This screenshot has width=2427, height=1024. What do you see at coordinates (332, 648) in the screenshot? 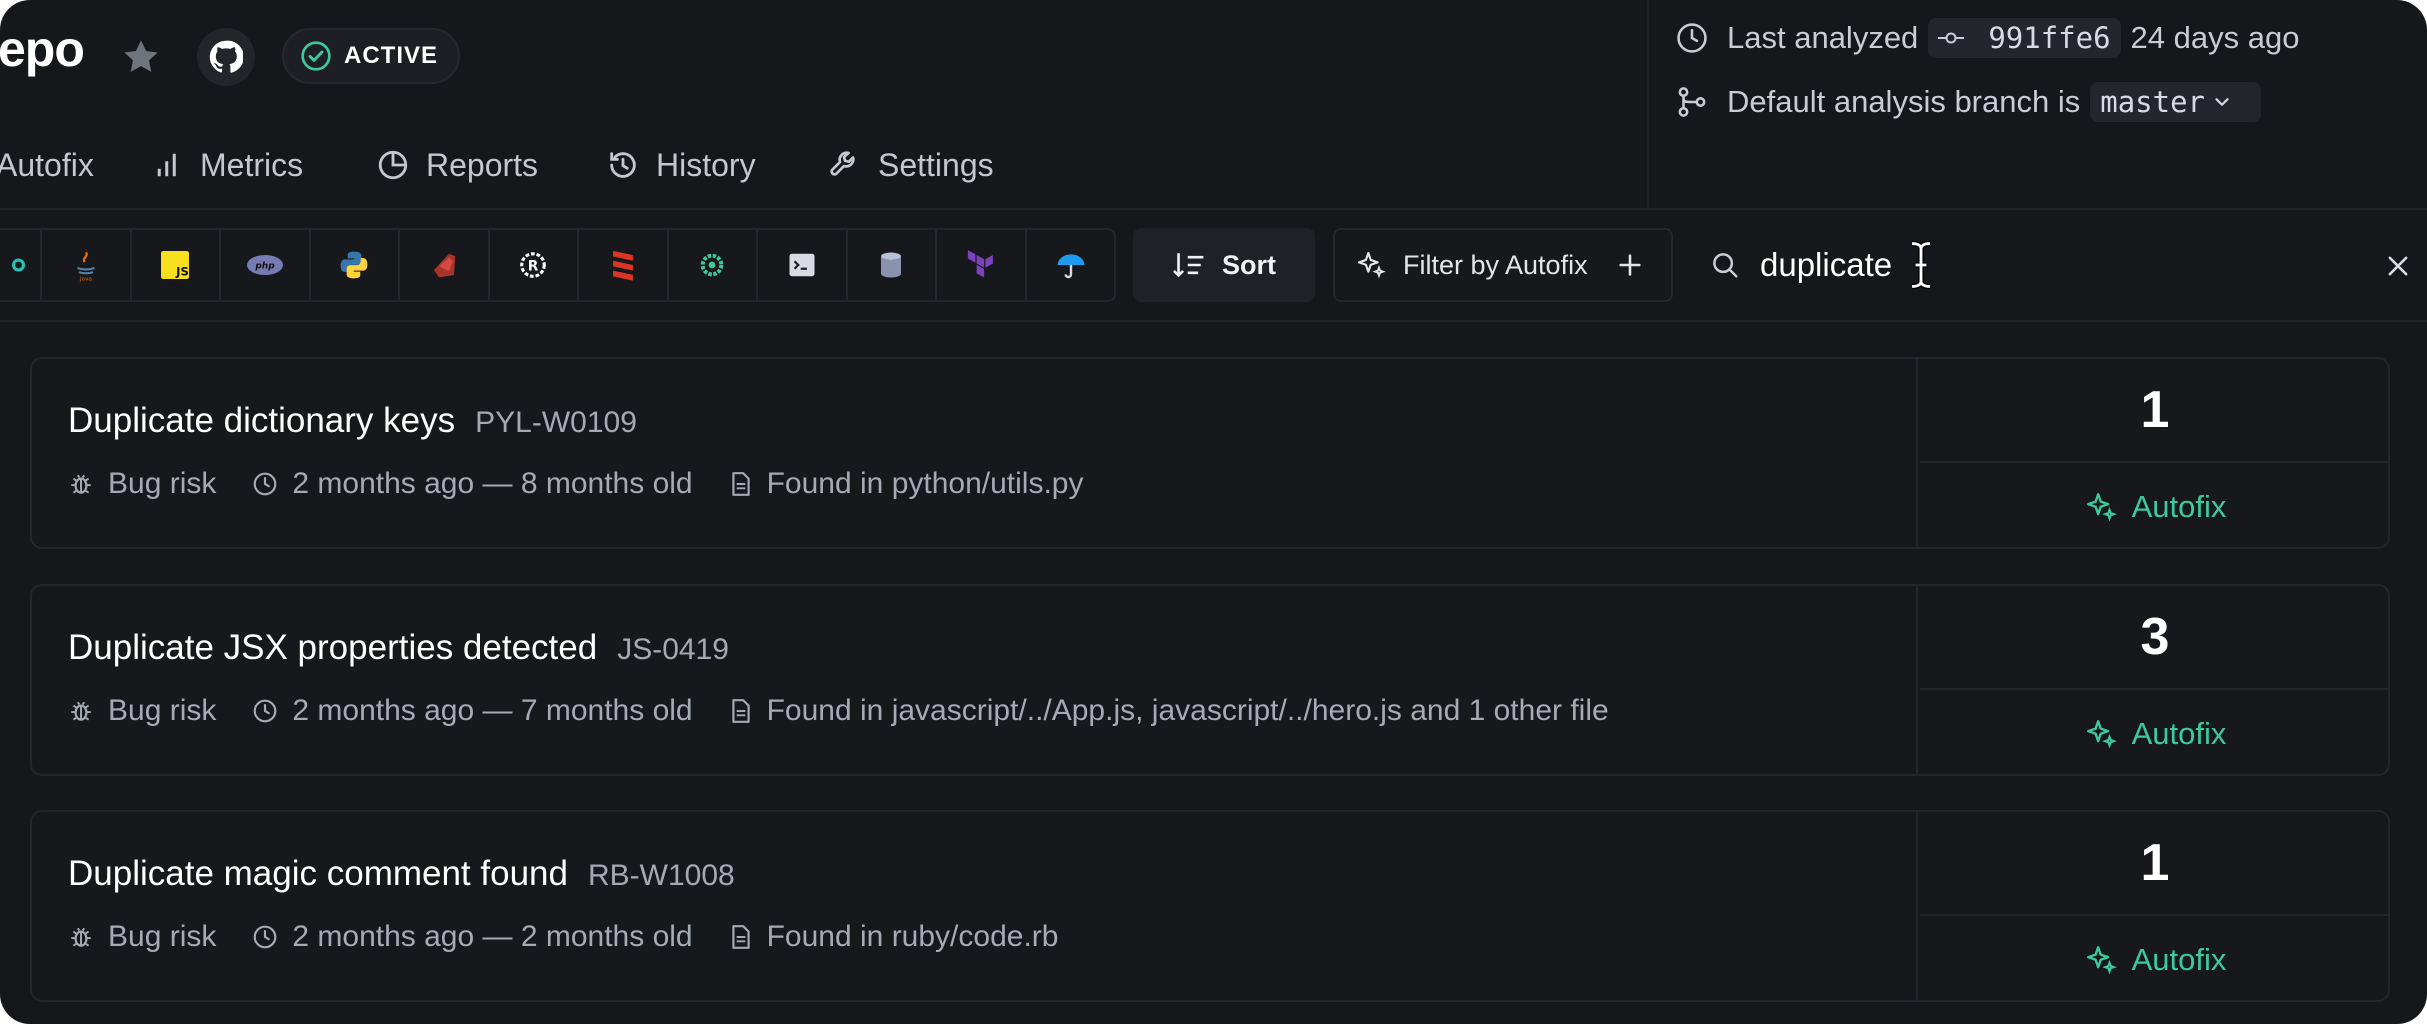
I see `issue-title: Duplicate JSX properties detected` at bounding box center [332, 648].